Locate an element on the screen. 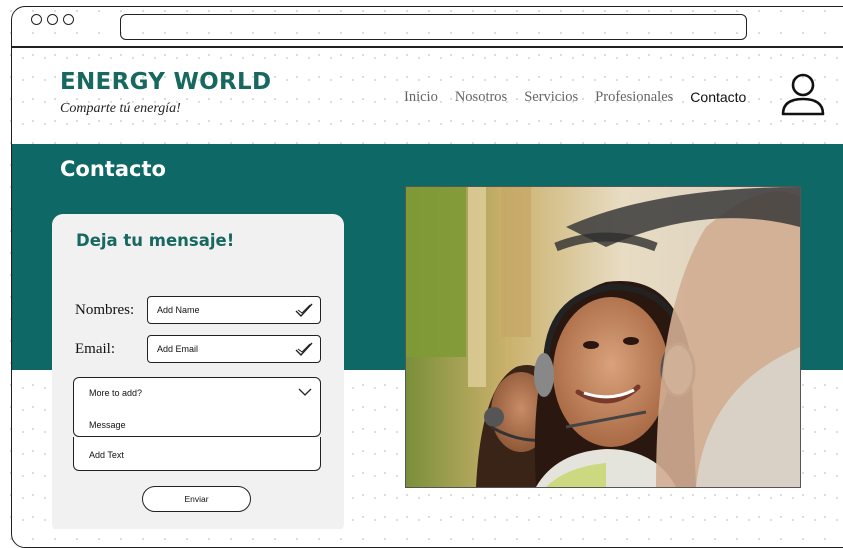 This screenshot has width=843, height=548. form-title: Deja tu mensaje! is located at coordinates (155, 240).